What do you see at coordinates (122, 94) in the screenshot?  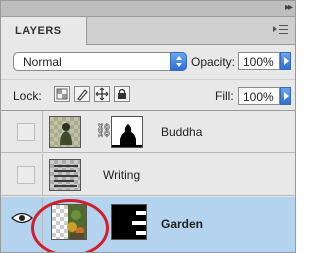 I see `lock-all-icon` at bounding box center [122, 94].